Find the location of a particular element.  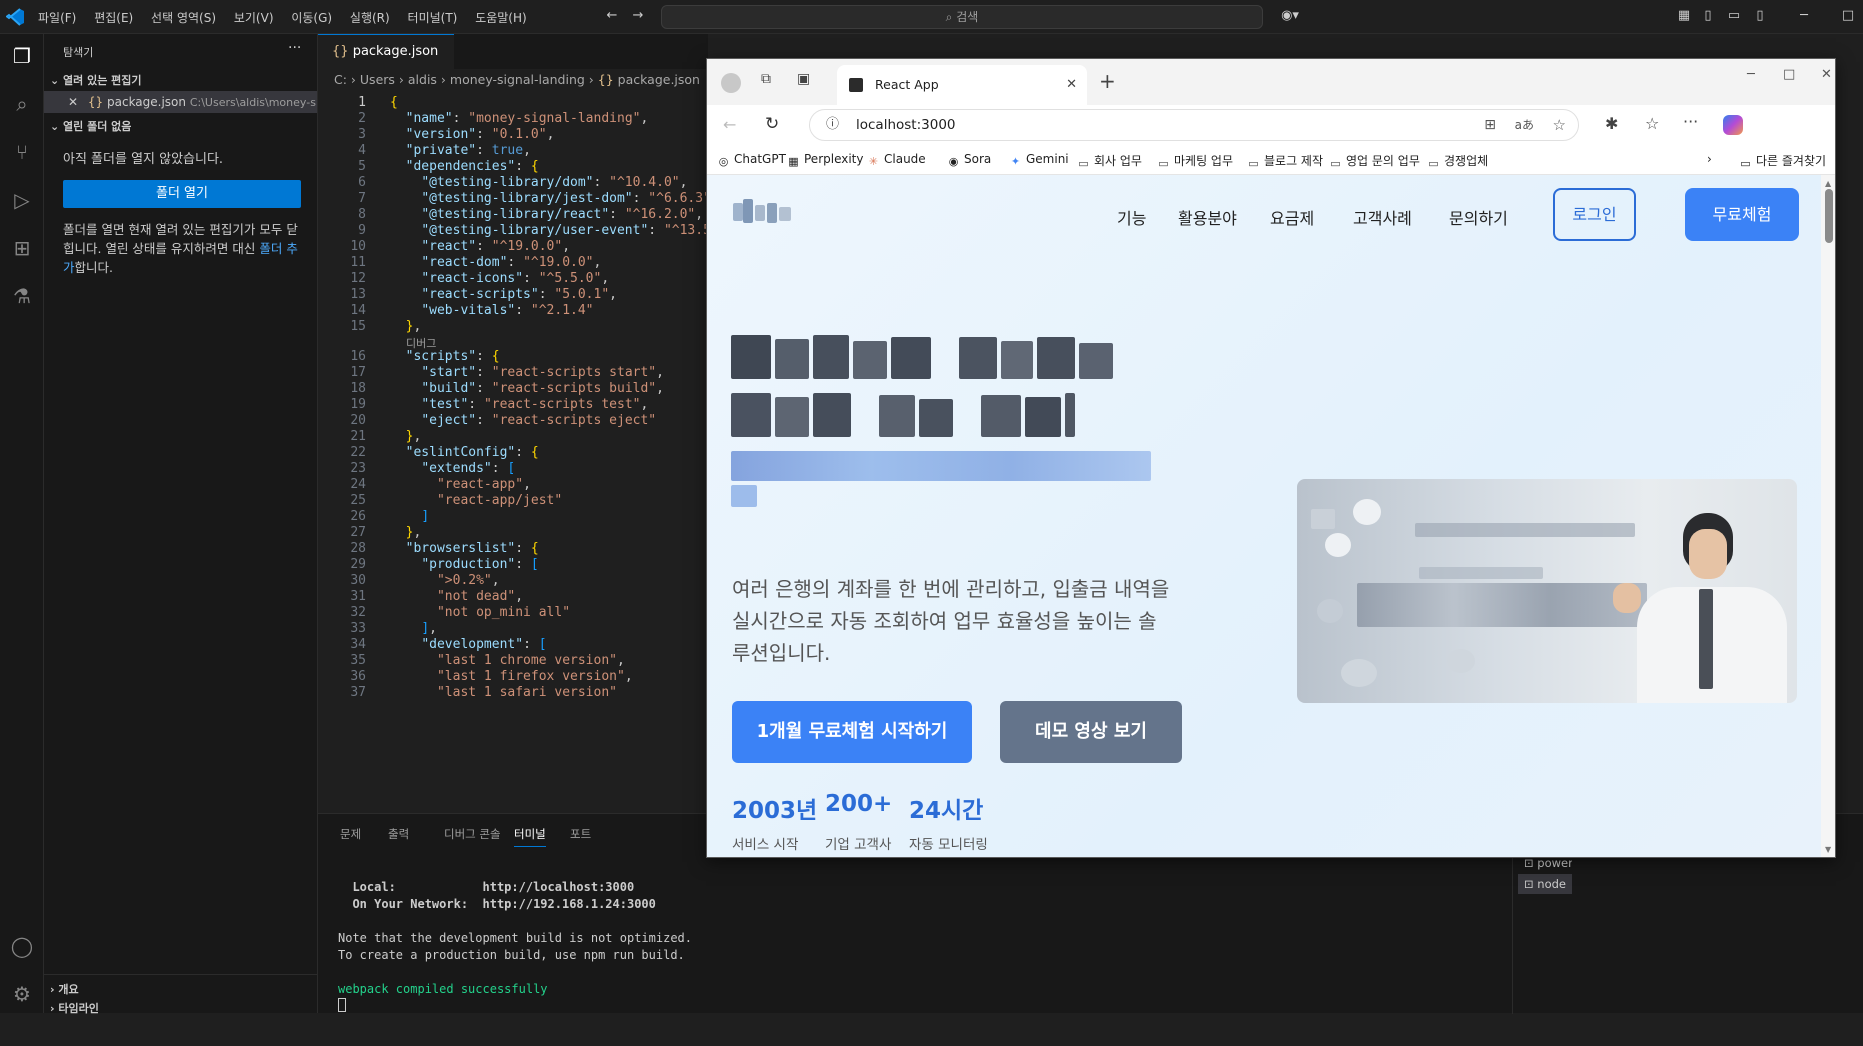

favorite-star-icon: ☆ is located at coordinates (1559, 125).